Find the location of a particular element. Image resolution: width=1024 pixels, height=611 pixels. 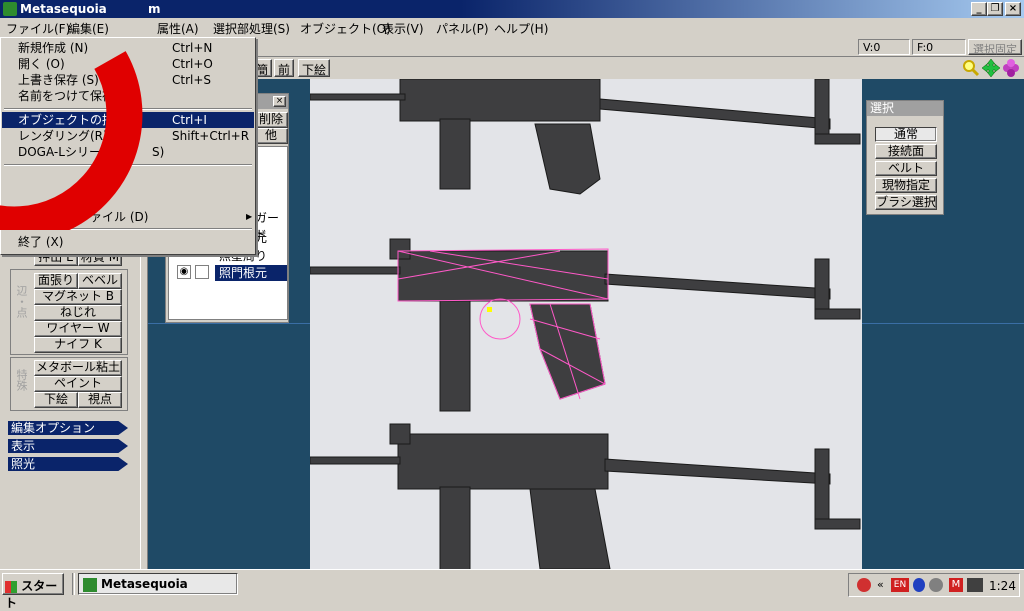

selection-panel: 選択 通常 接続面 ベルト 現物指定 ブラシ選択 is located at coordinates (905, 157).